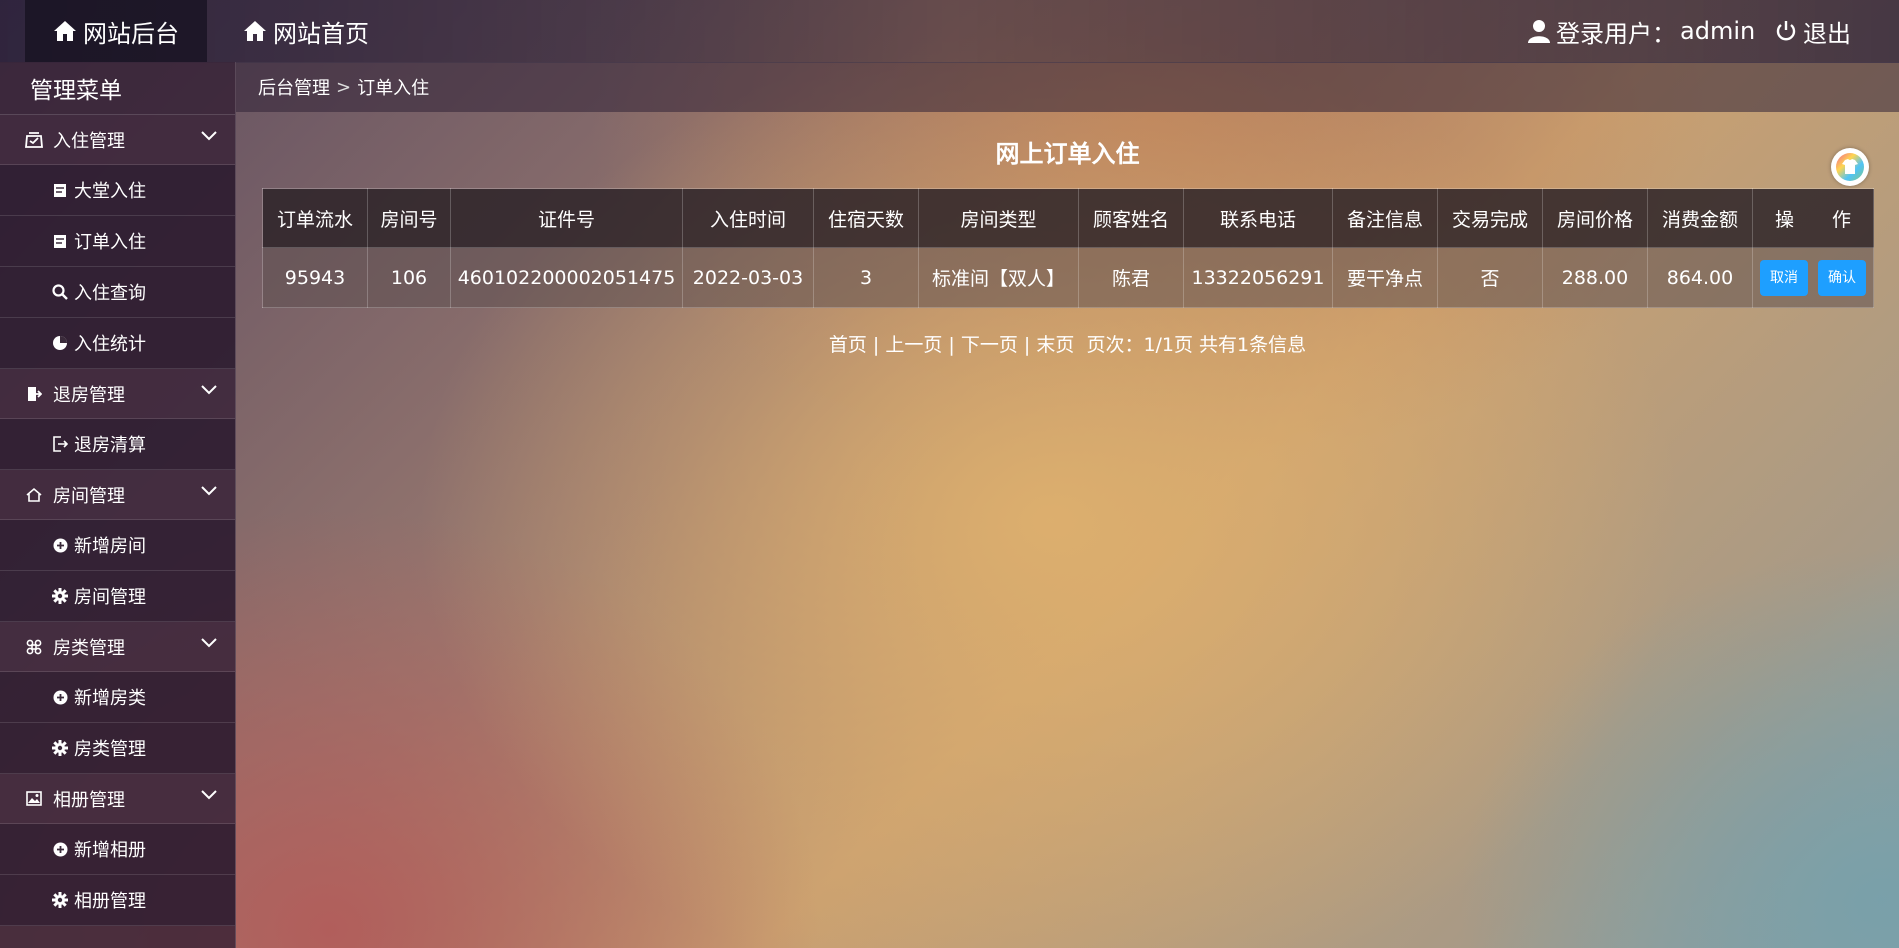 The image size is (1899, 948). What do you see at coordinates (949, 31) in the screenshot?
I see `top-bar: 网站后台 网站首页 登录用户： admin 退出` at bounding box center [949, 31].